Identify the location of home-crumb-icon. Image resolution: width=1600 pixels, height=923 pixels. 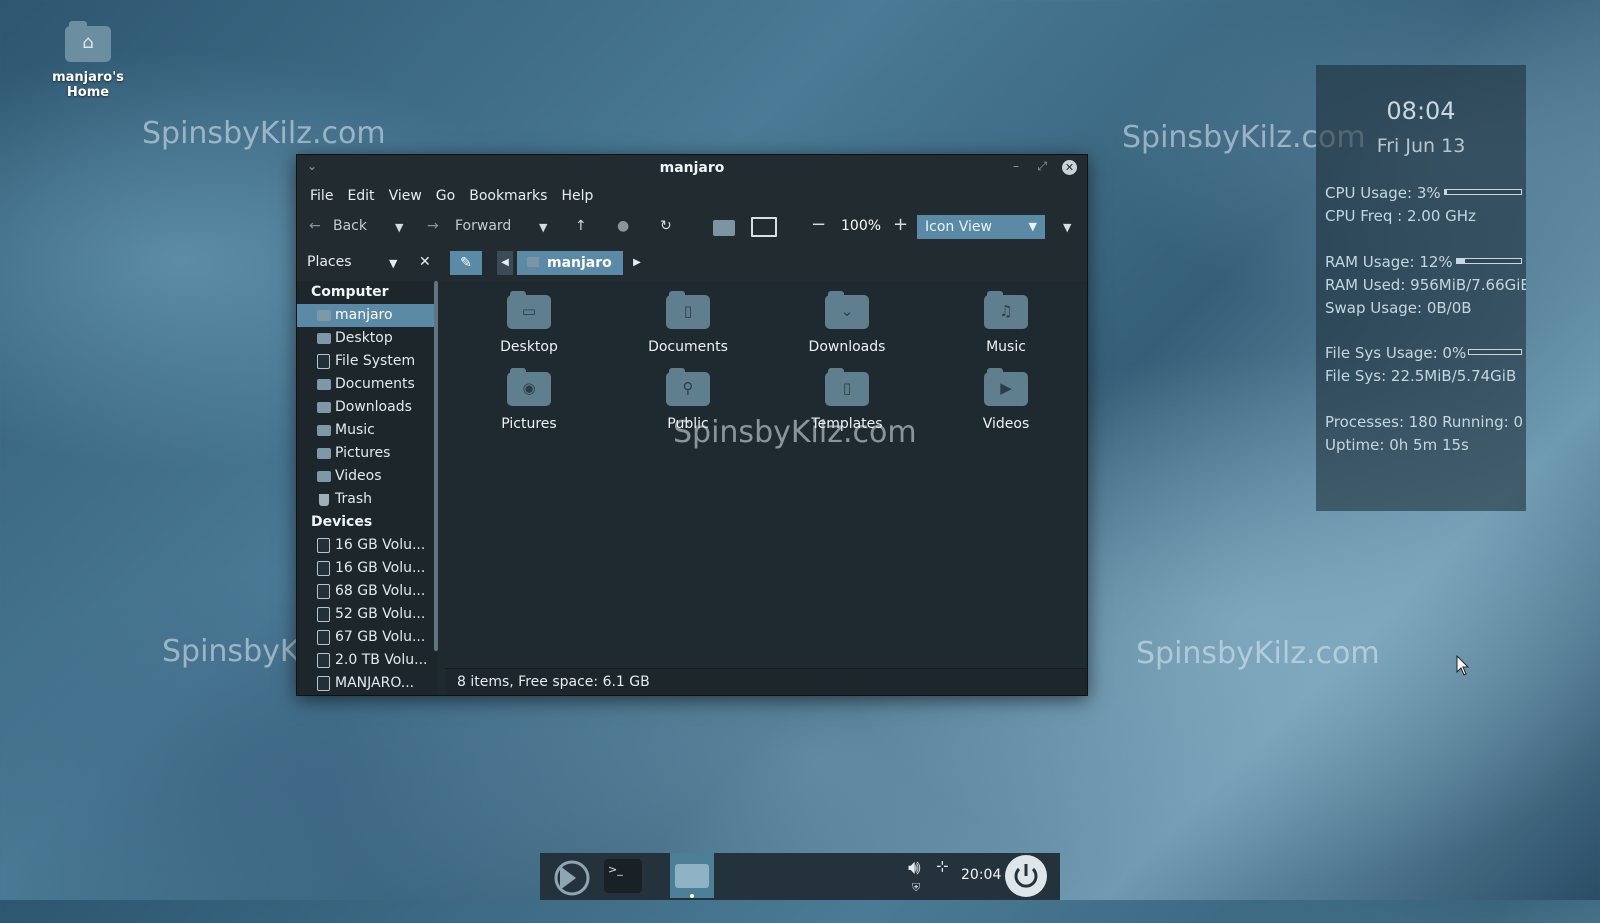
(533, 262).